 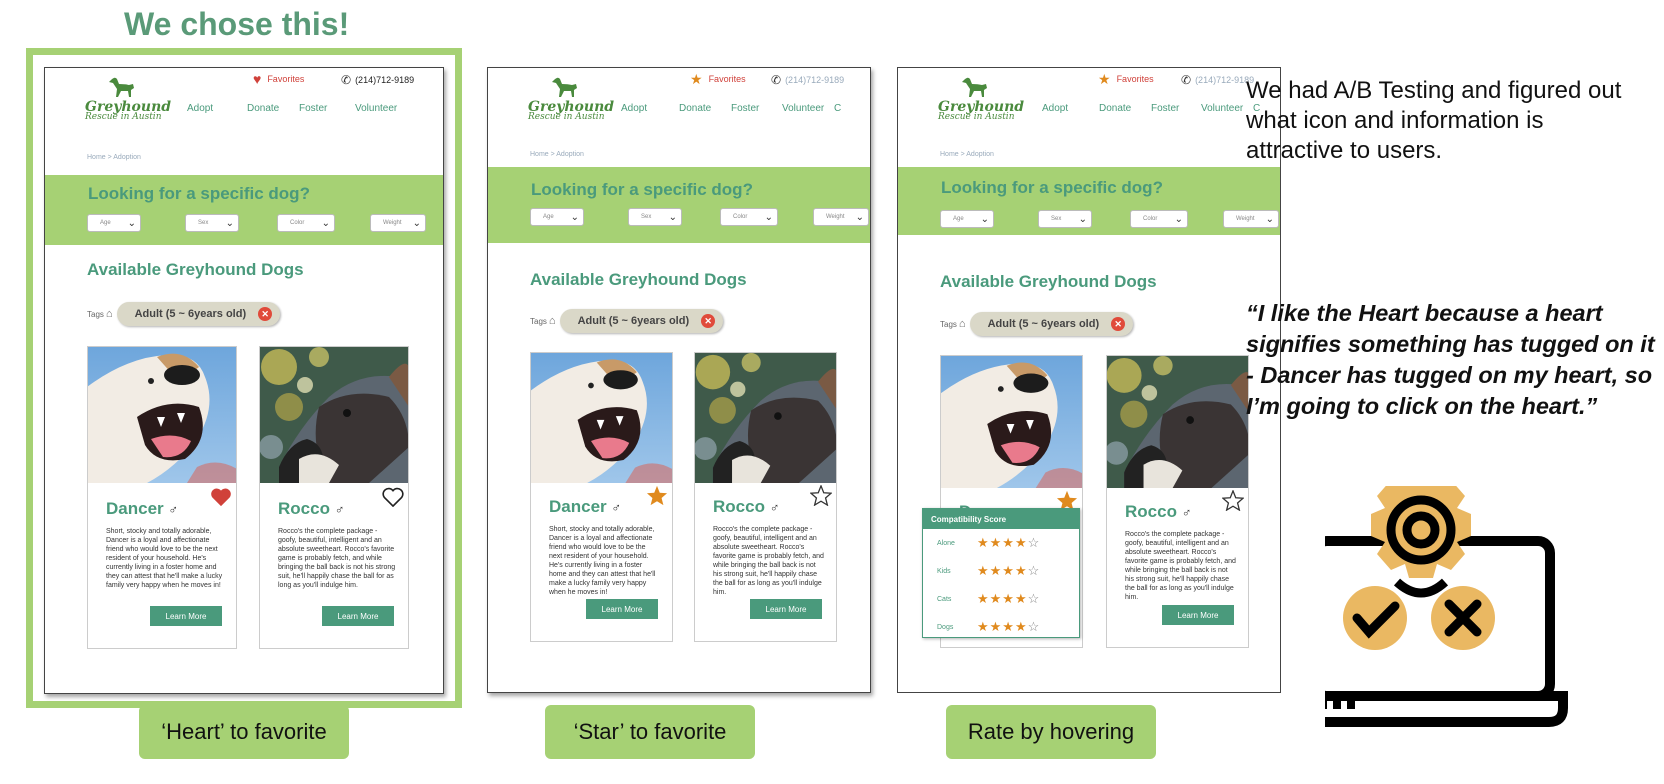 I want to click on filter-label: Weight, so click(x=1245, y=219).